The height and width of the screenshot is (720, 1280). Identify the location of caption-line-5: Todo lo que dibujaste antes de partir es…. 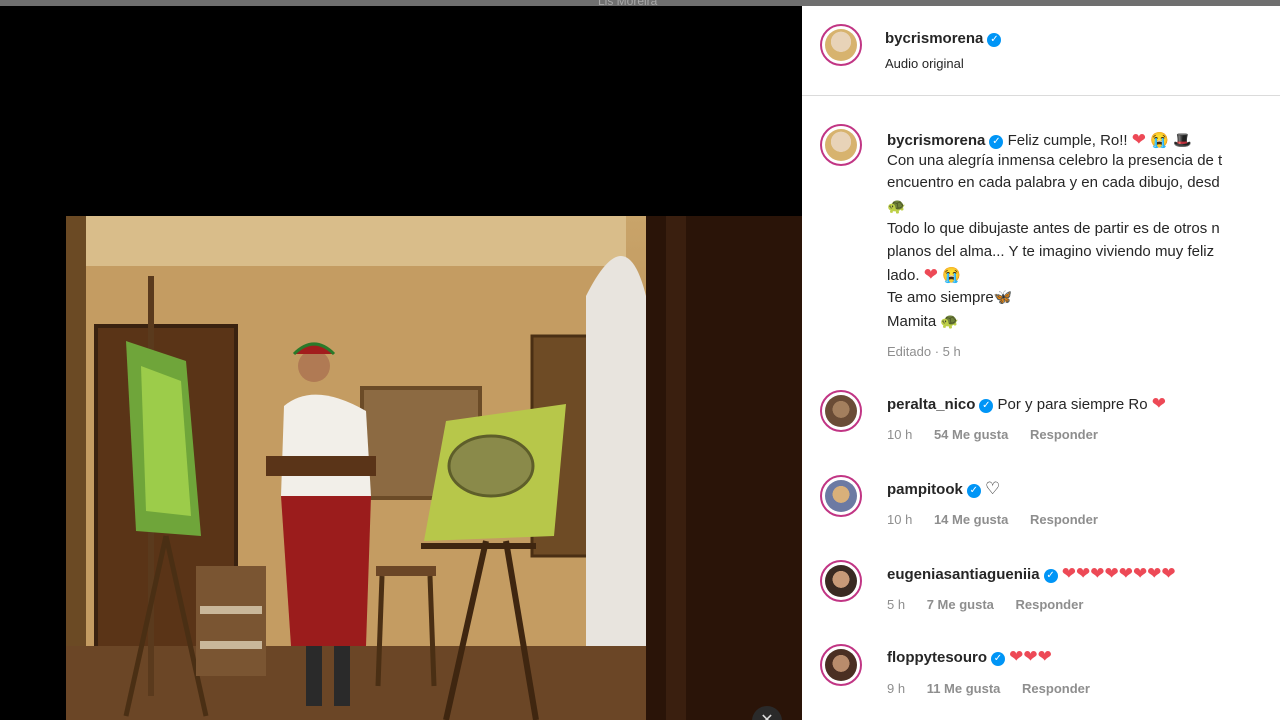
(1053, 228).